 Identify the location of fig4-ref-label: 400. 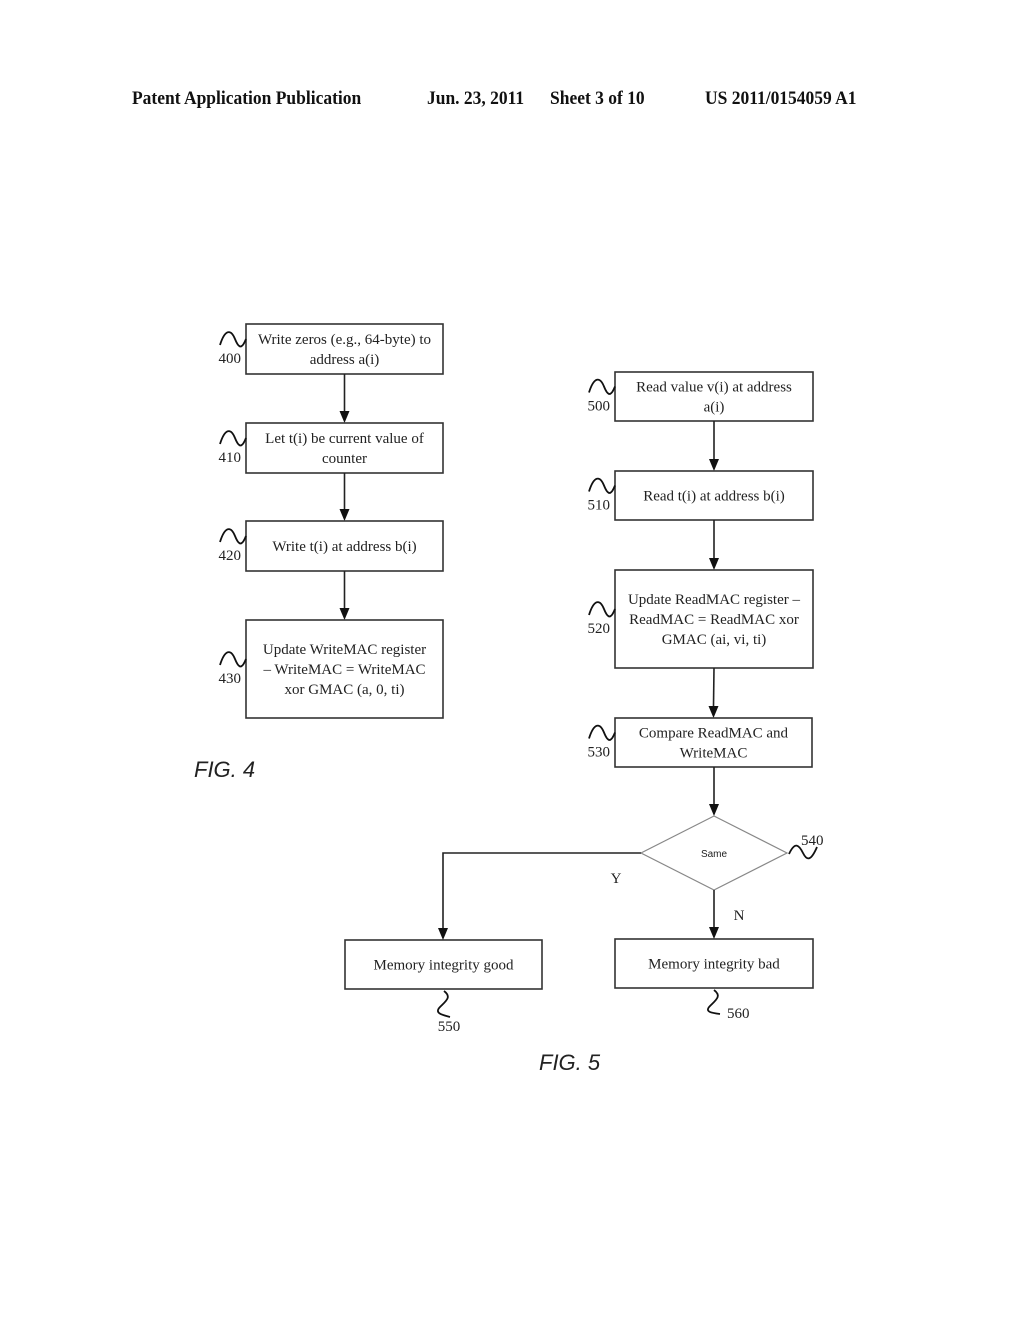
(230, 359).